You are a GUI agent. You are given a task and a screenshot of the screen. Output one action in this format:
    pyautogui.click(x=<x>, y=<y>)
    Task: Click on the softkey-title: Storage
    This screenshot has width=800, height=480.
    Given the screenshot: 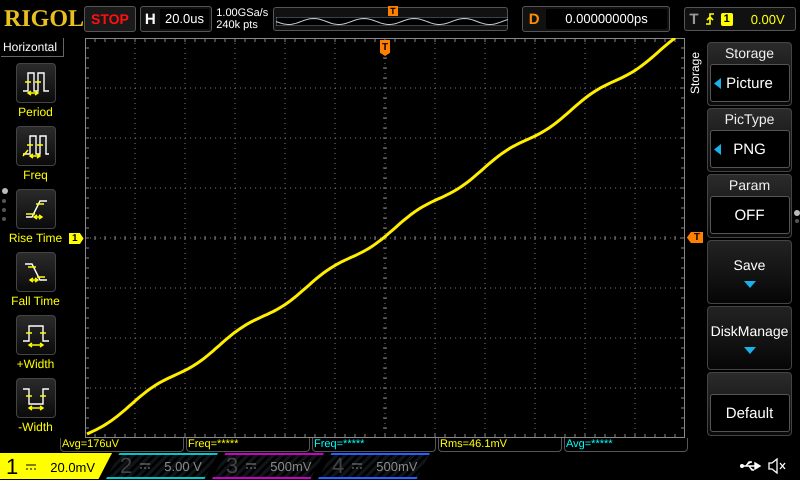 What is the action you would take?
    pyautogui.click(x=749, y=53)
    